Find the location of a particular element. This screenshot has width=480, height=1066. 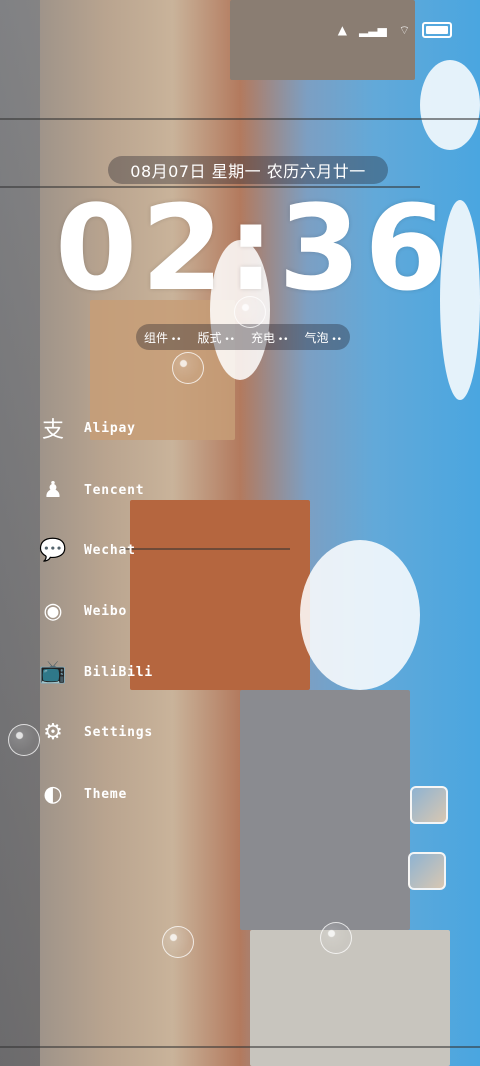

app-label: Settings is located at coordinates (119, 732).